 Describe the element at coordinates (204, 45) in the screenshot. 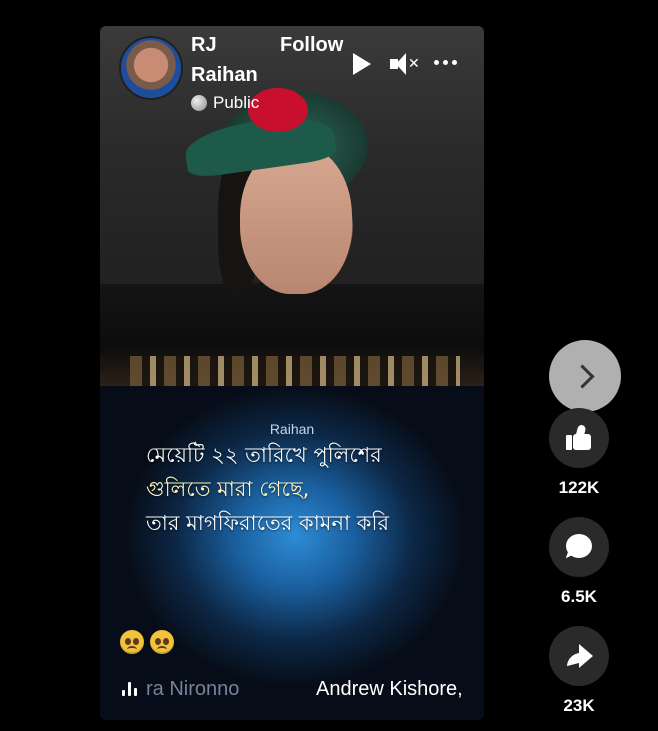

I see `author-name-line-1: RJ` at that location.